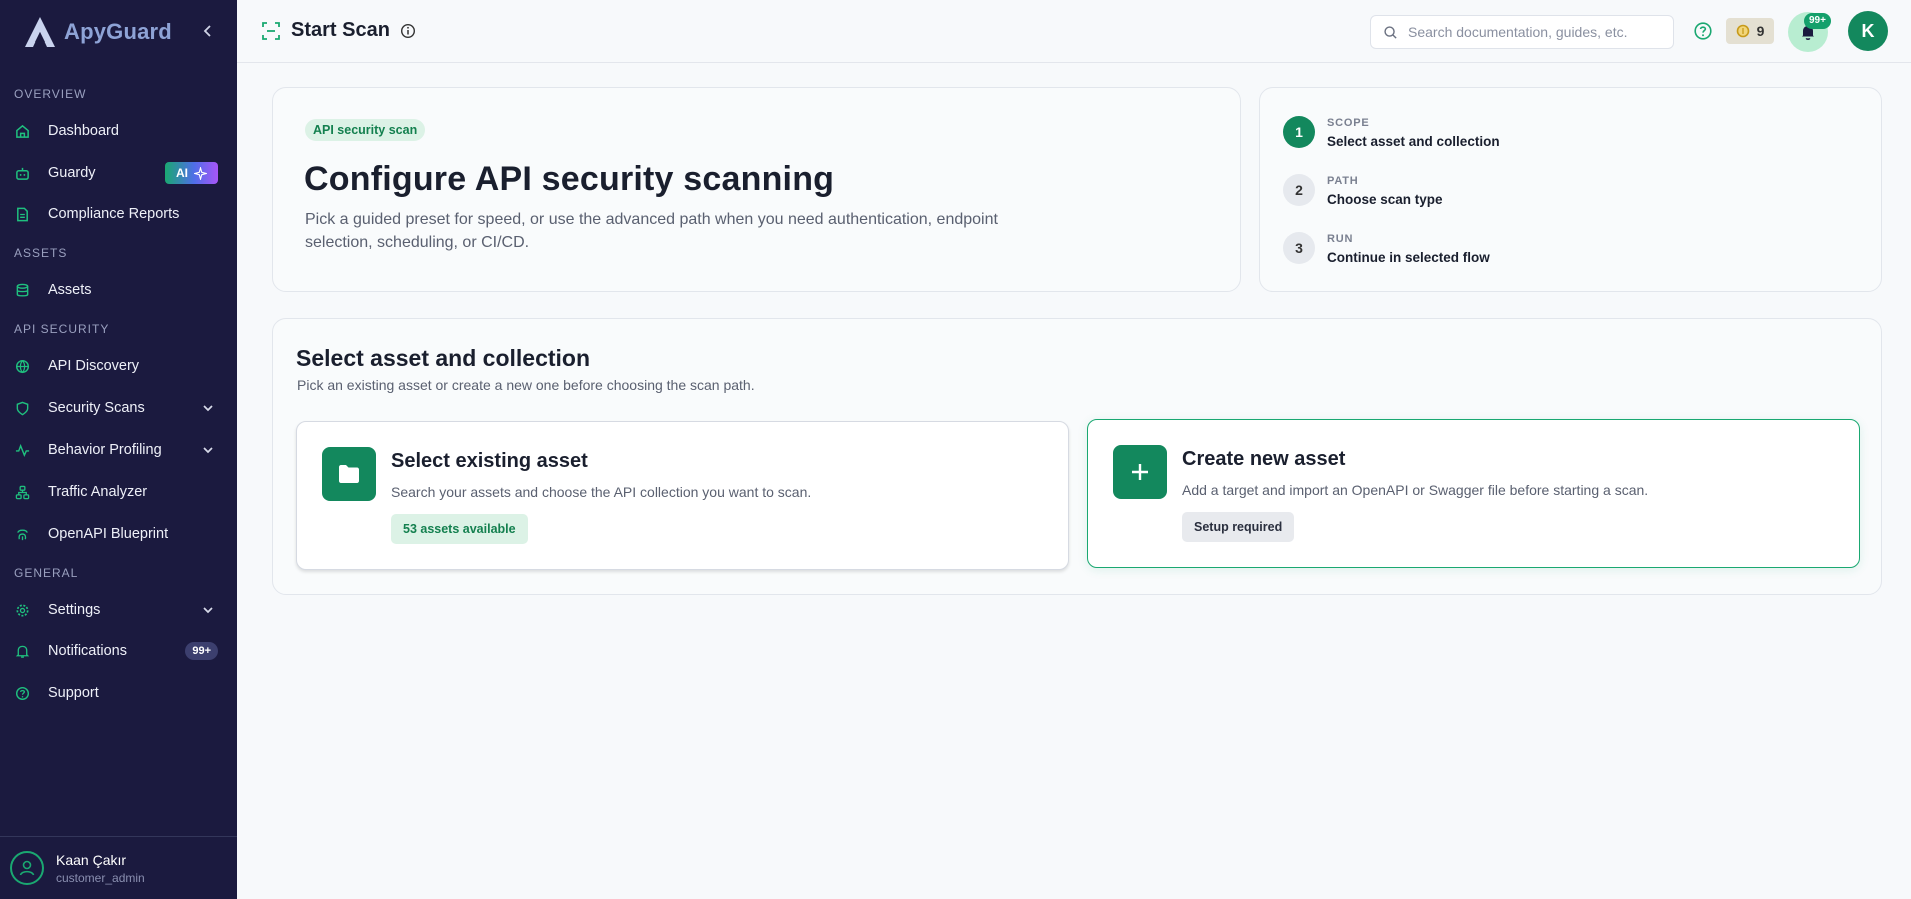 Image resolution: width=1911 pixels, height=899 pixels. I want to click on user-role: customer_admin, so click(100, 877).